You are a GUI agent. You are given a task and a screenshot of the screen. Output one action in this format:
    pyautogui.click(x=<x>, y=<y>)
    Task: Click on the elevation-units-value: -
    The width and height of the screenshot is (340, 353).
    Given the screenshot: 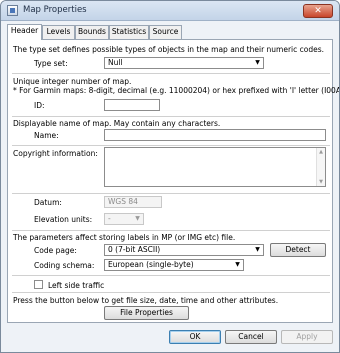 What is the action you would take?
    pyautogui.click(x=109, y=218)
    